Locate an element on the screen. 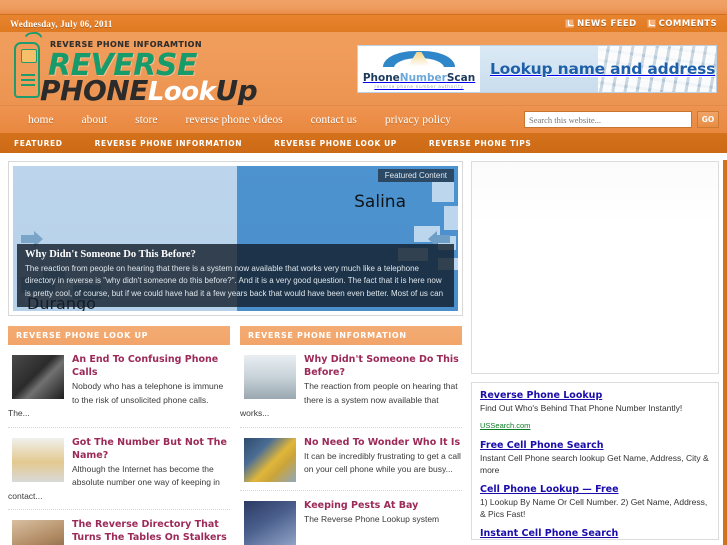 The height and width of the screenshot is (545, 727). sponsored-link-title: Reverse Phone Lookup is located at coordinates (595, 395).